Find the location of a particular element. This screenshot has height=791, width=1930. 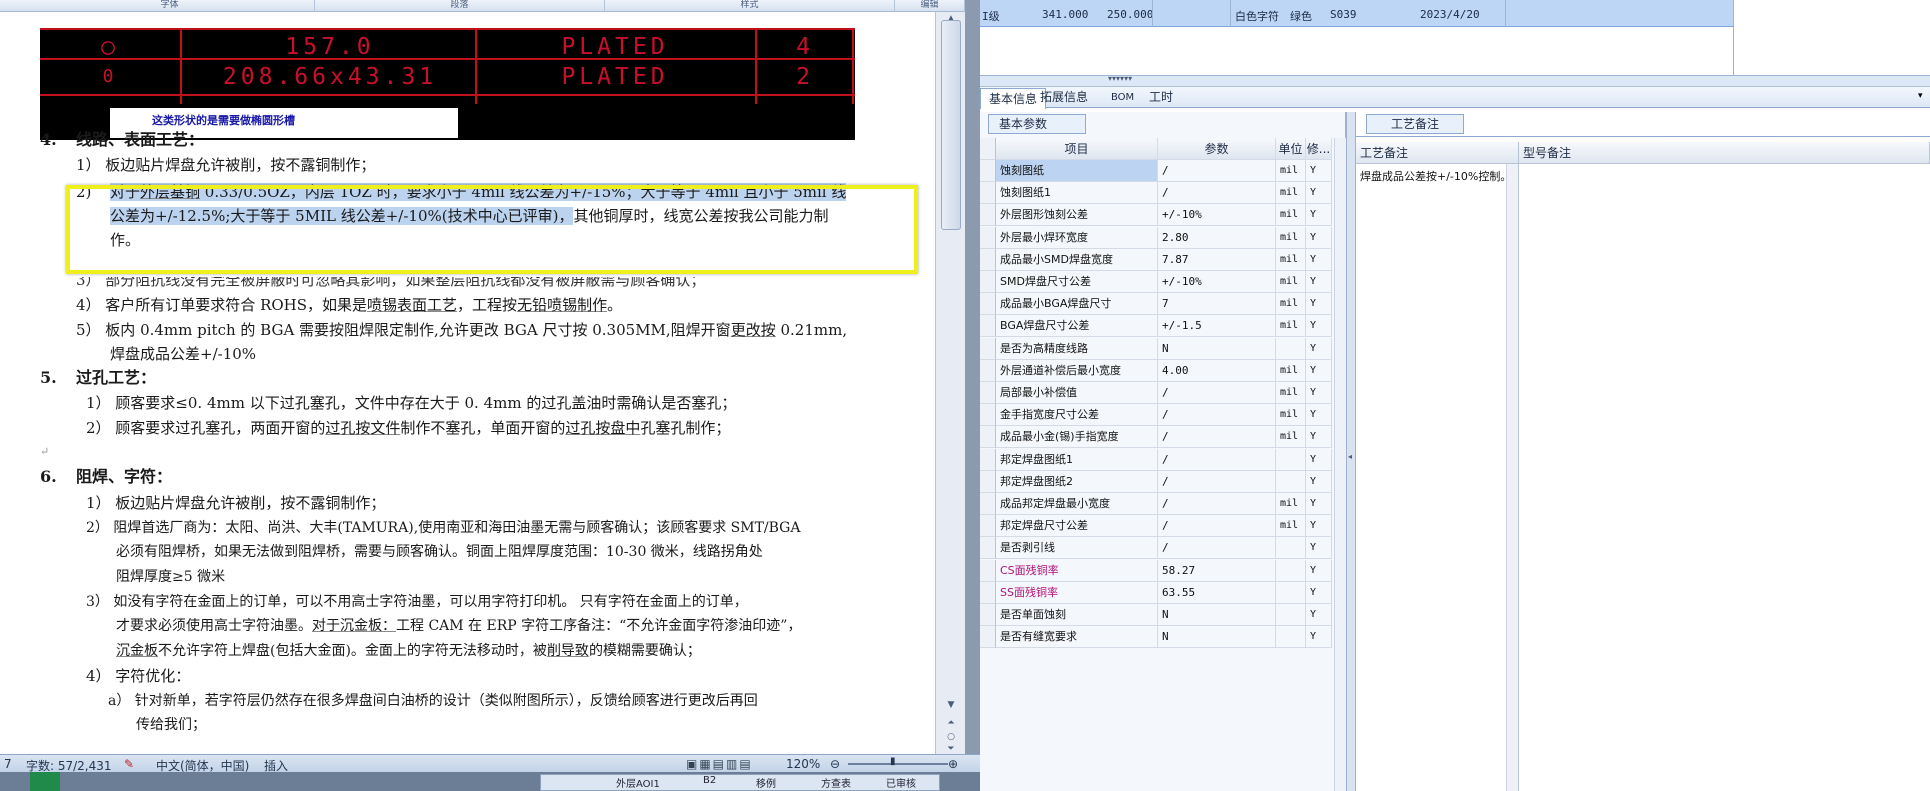

process-remark-text: 焊盘成品公差按+/-10%控制。 is located at coordinates (1435, 176).